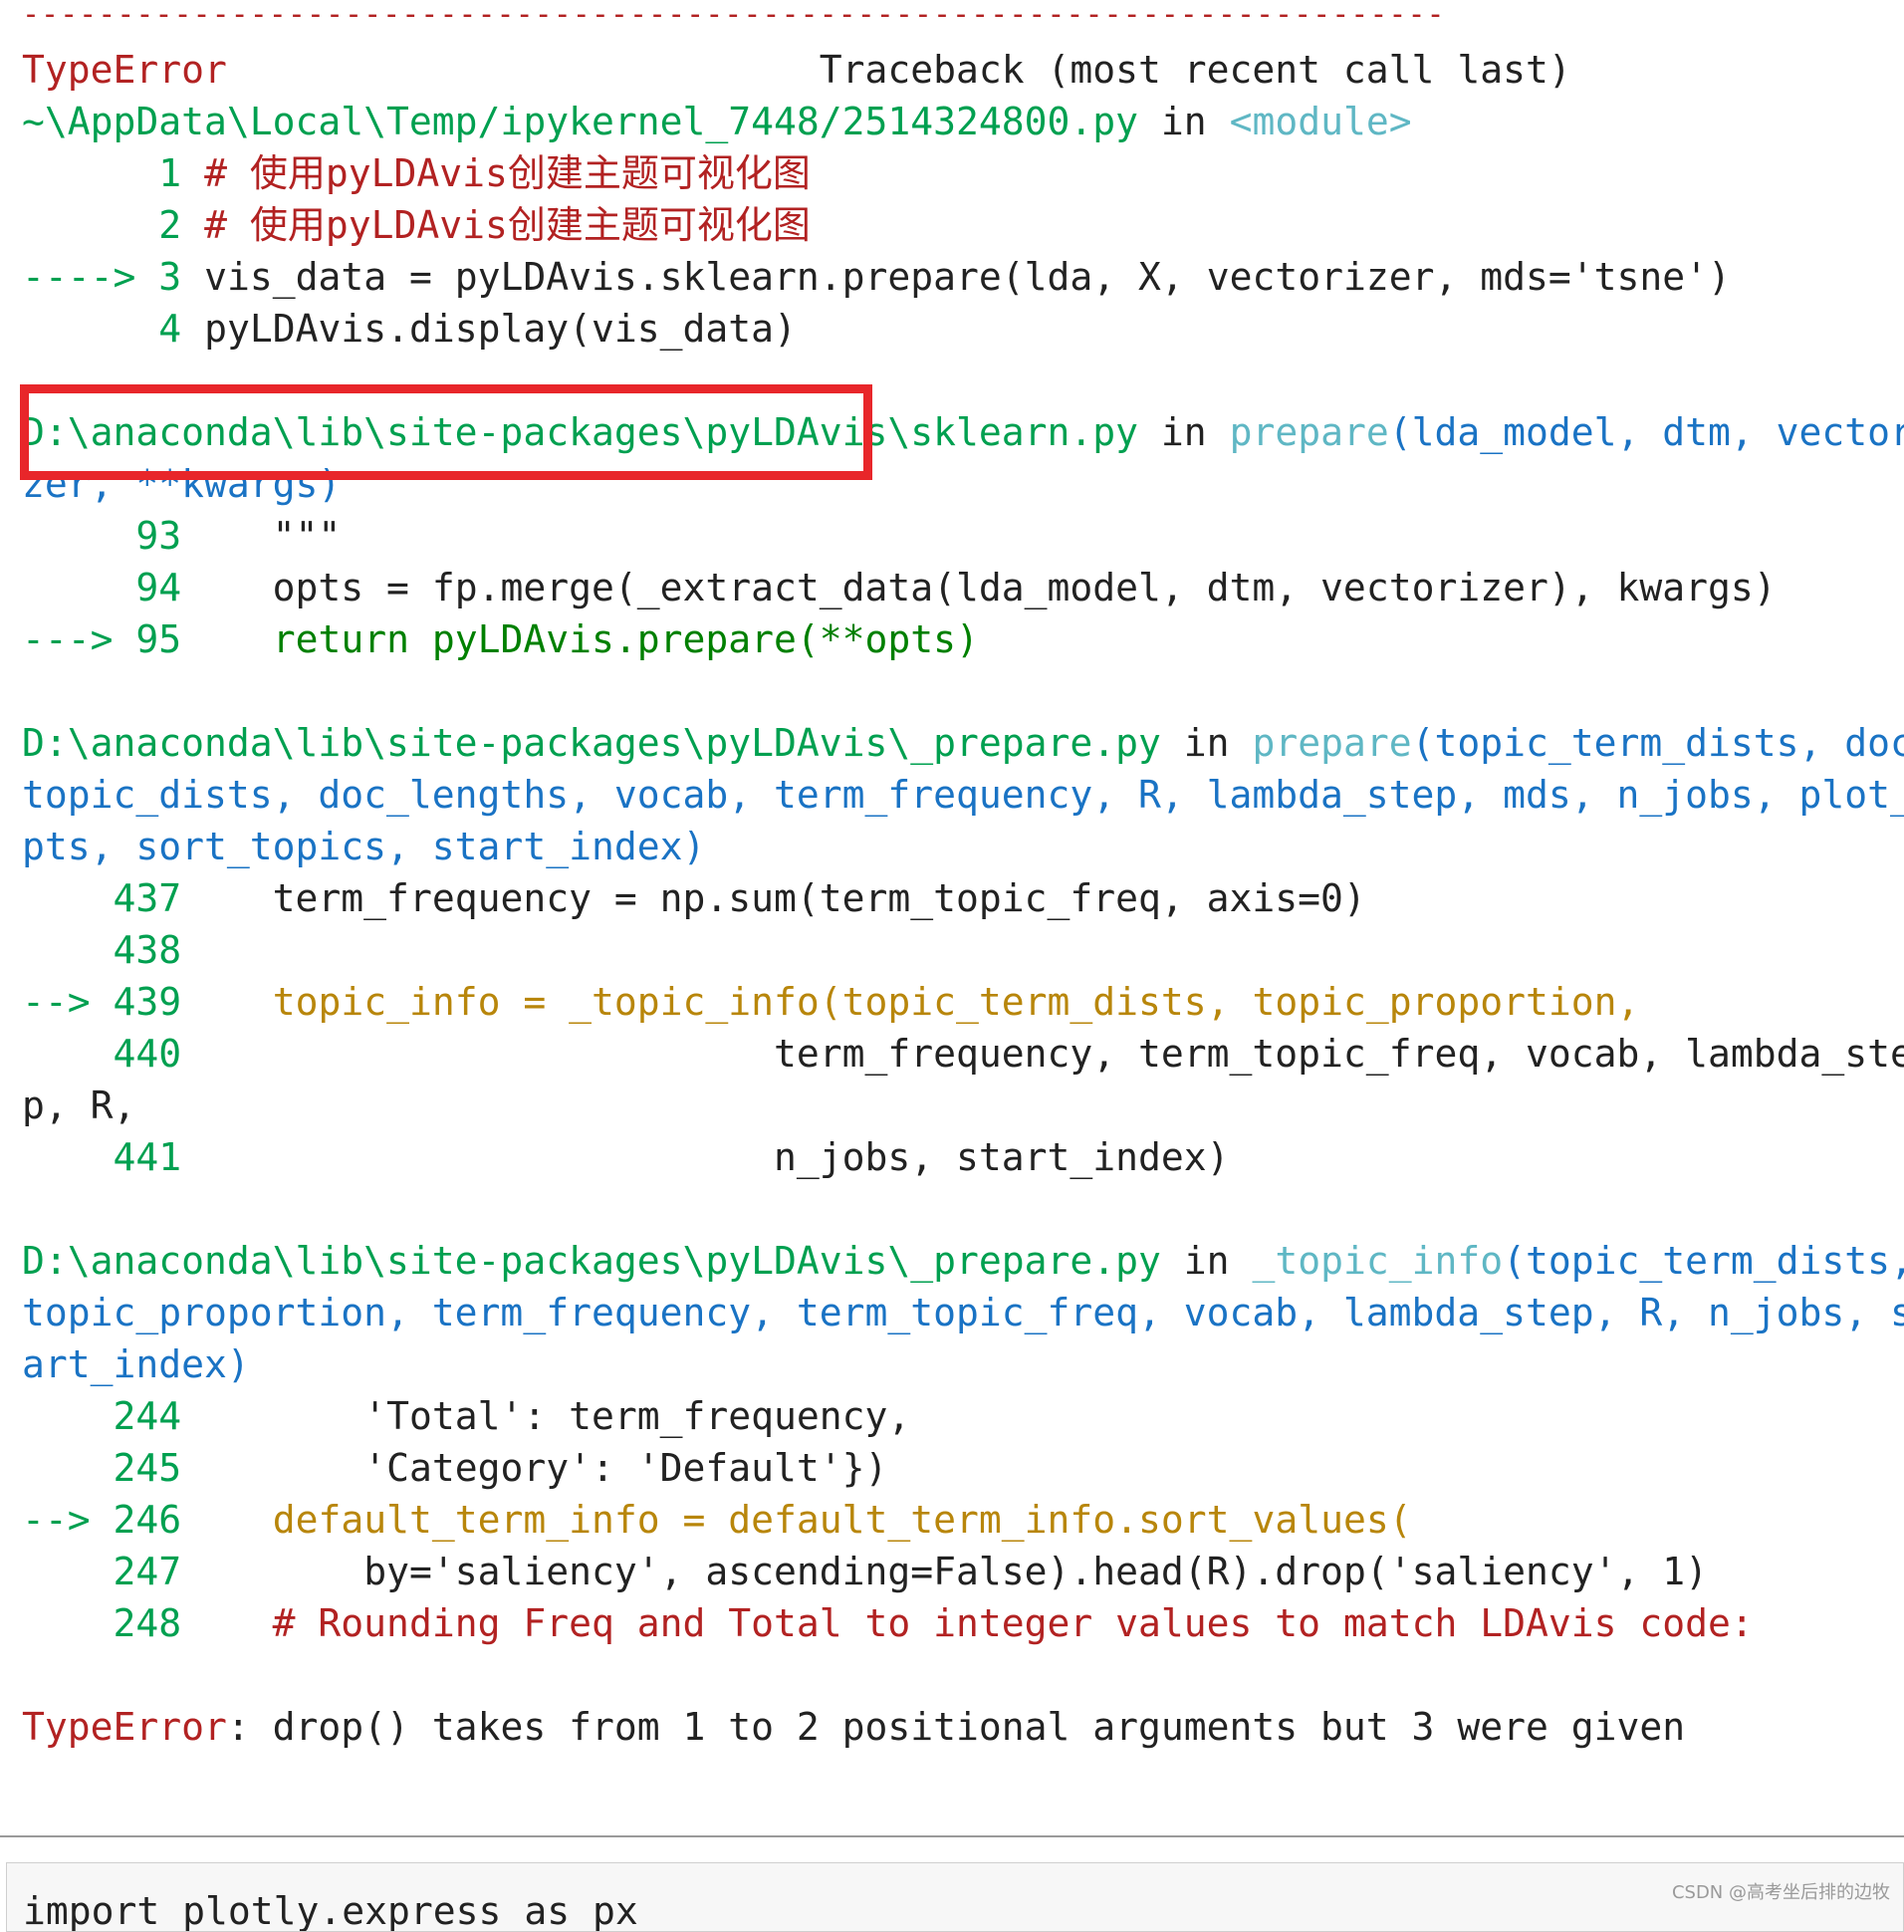  Describe the element at coordinates (1001, 1157) in the screenshot. I see `code-text: n_jobs, start_index)` at that location.